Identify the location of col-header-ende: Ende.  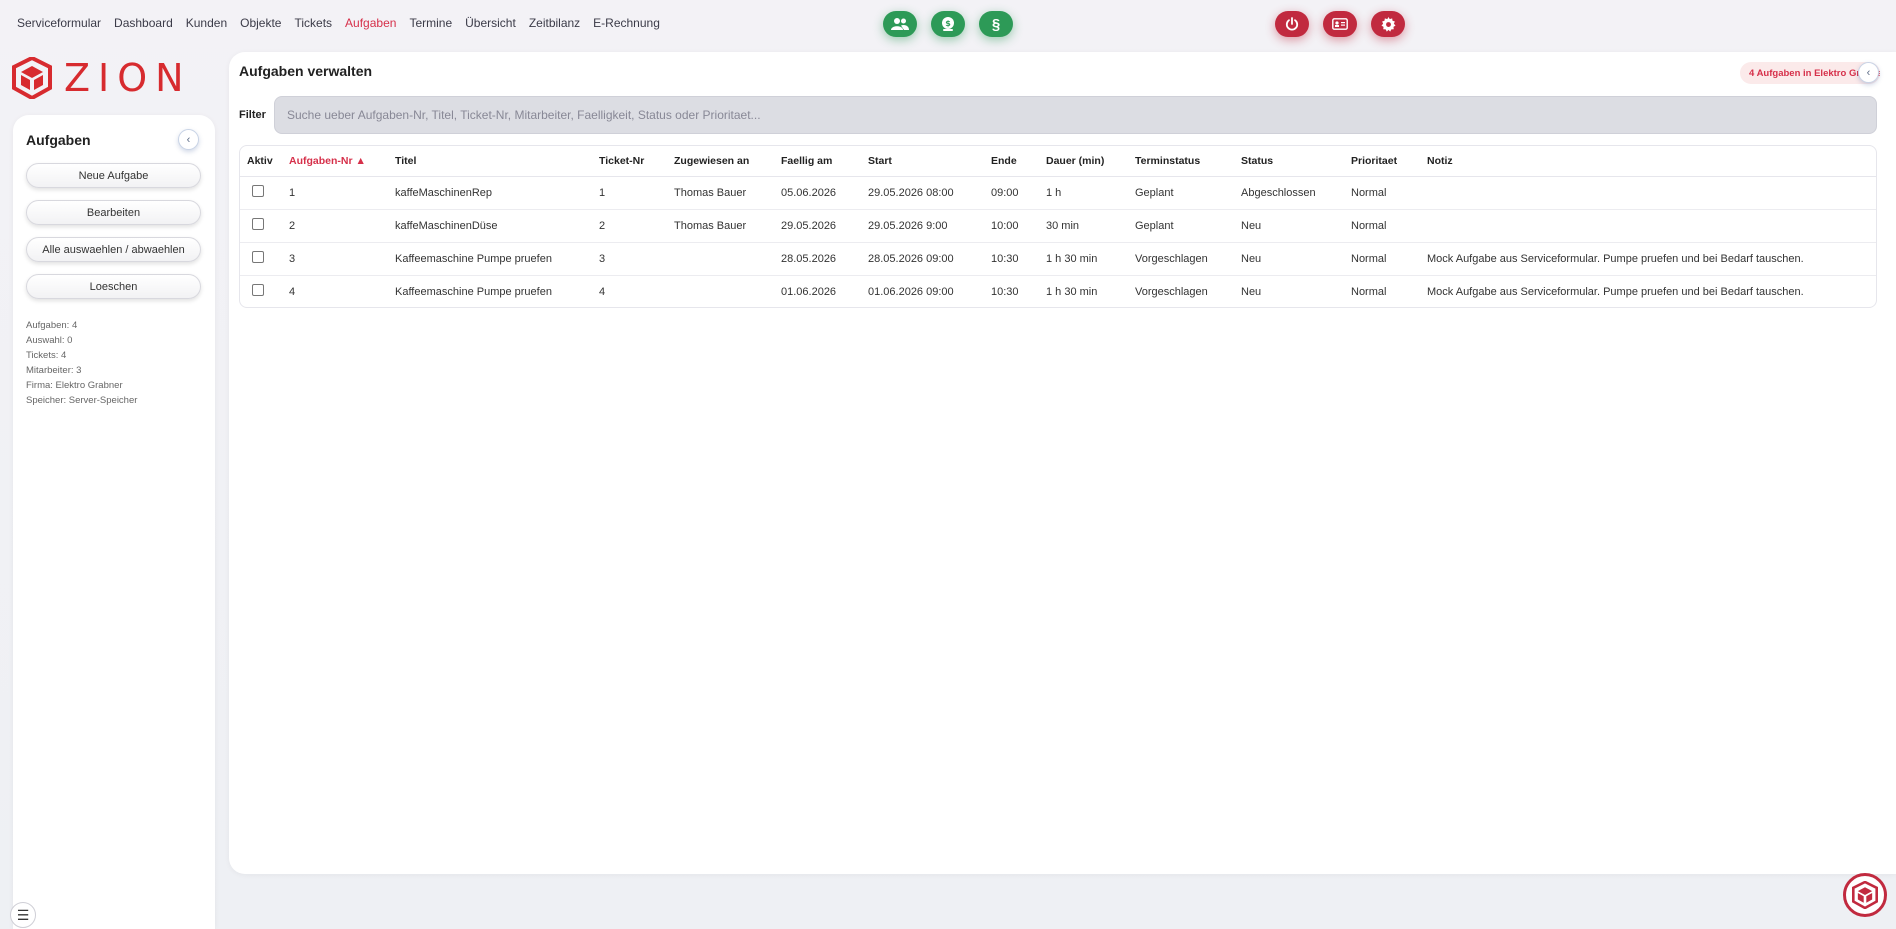
(1011, 161).